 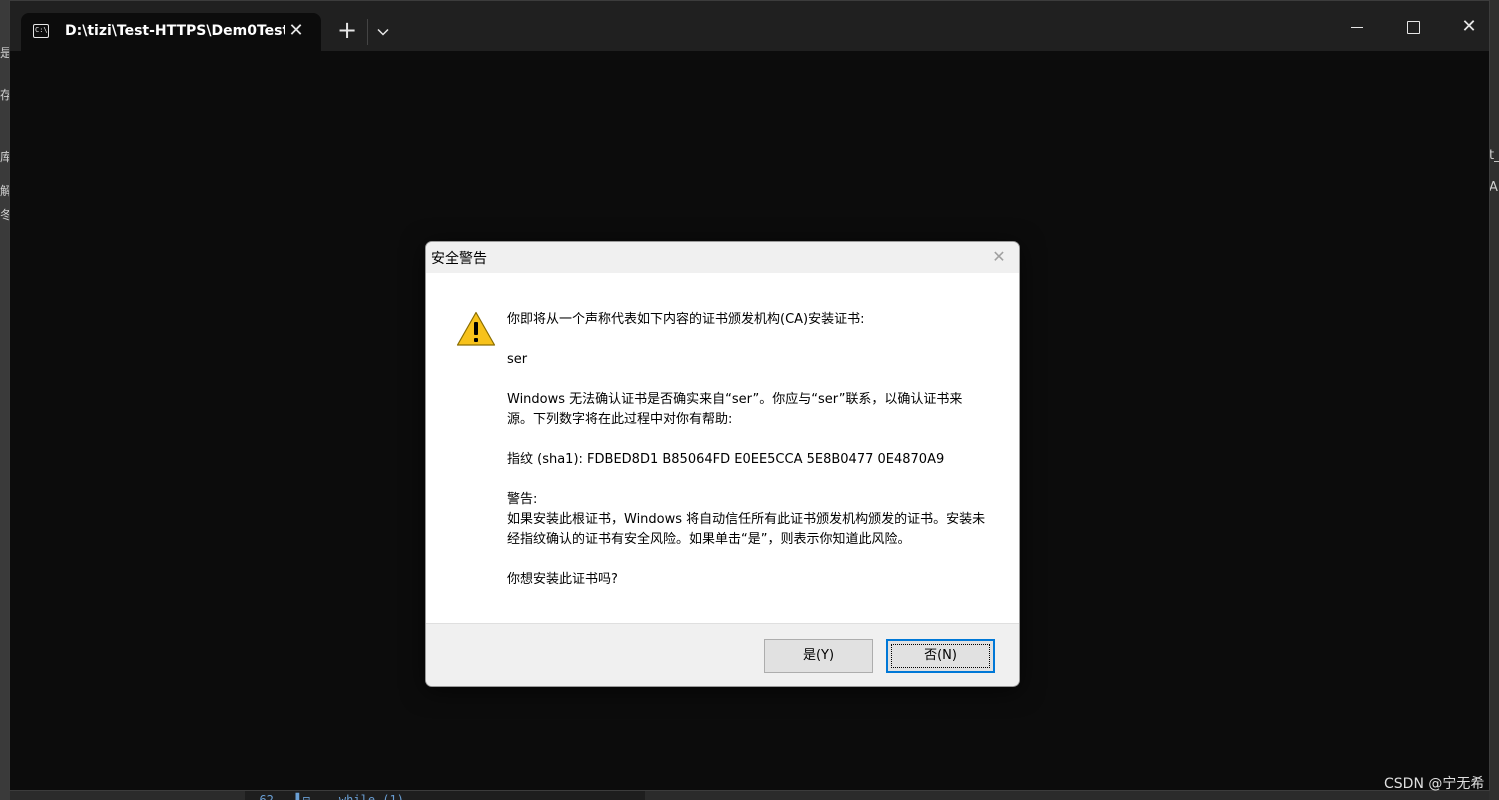 What do you see at coordinates (686, 319) in the screenshot?
I see `message-intro: 你即将从一个声称代表如下内容的证书颁发机构(CA)安装证书:` at bounding box center [686, 319].